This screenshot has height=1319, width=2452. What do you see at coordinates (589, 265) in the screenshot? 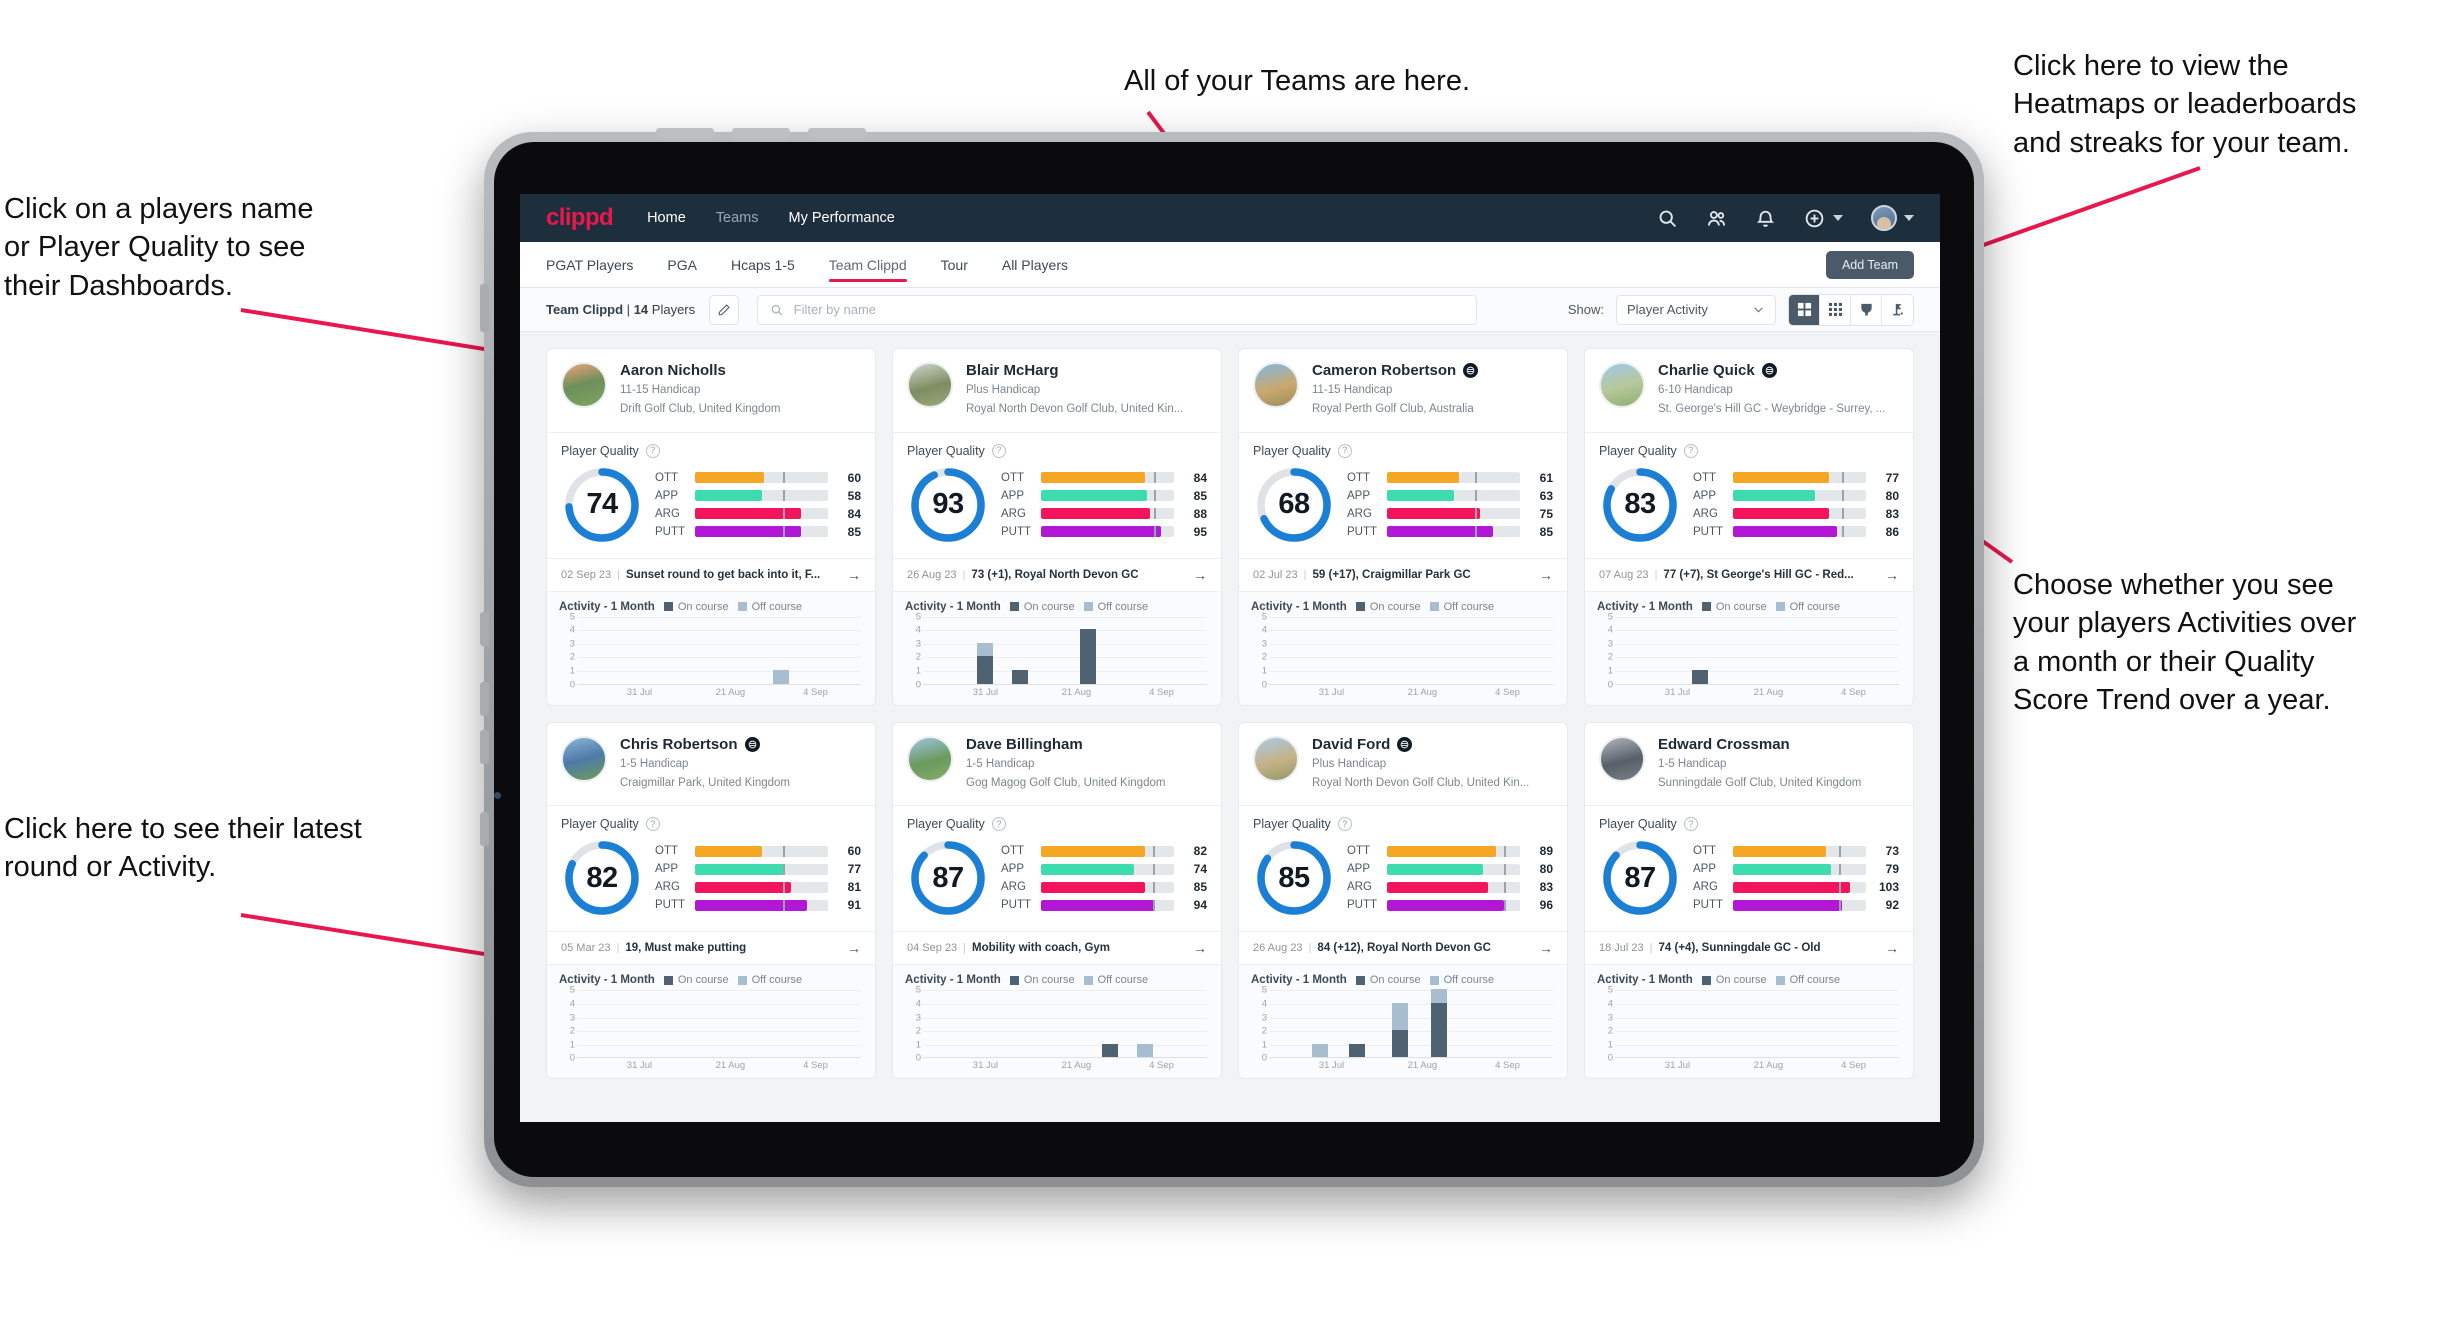
I see `tab-pgat-players: PGAT Players` at bounding box center [589, 265].